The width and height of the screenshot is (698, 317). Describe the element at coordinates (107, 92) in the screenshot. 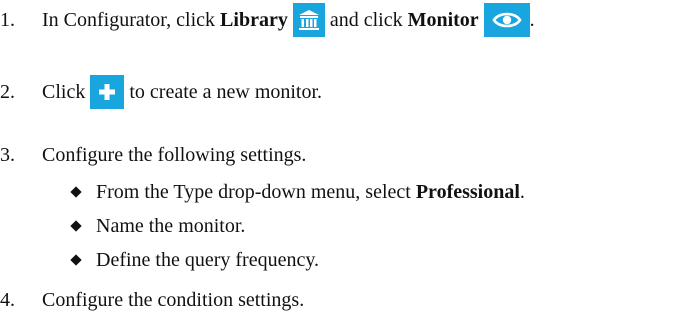

I see `plus-icon` at that location.